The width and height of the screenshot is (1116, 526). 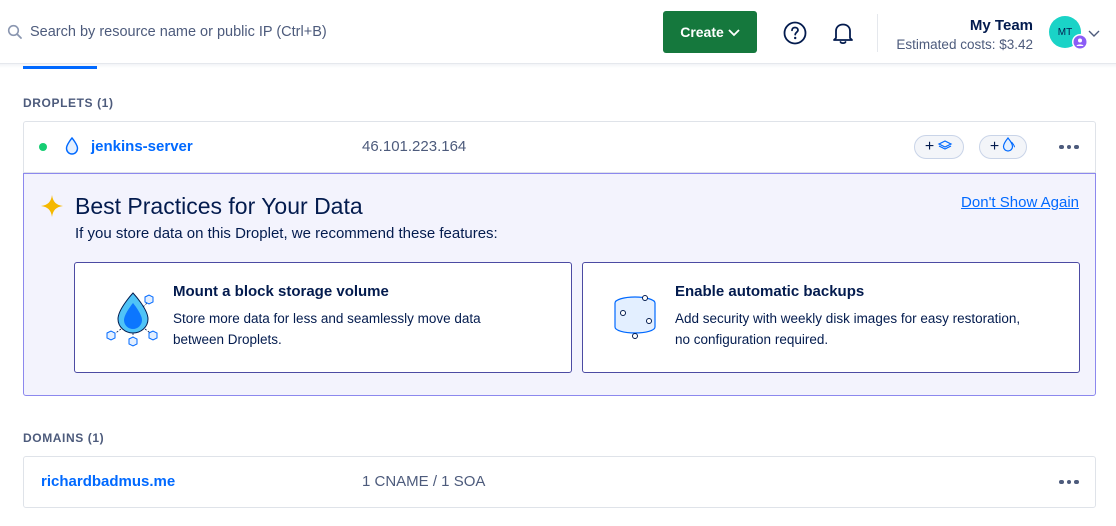 I want to click on droplet-row: jenkins-server 46.101.223.164 + +, so click(x=559, y=147).